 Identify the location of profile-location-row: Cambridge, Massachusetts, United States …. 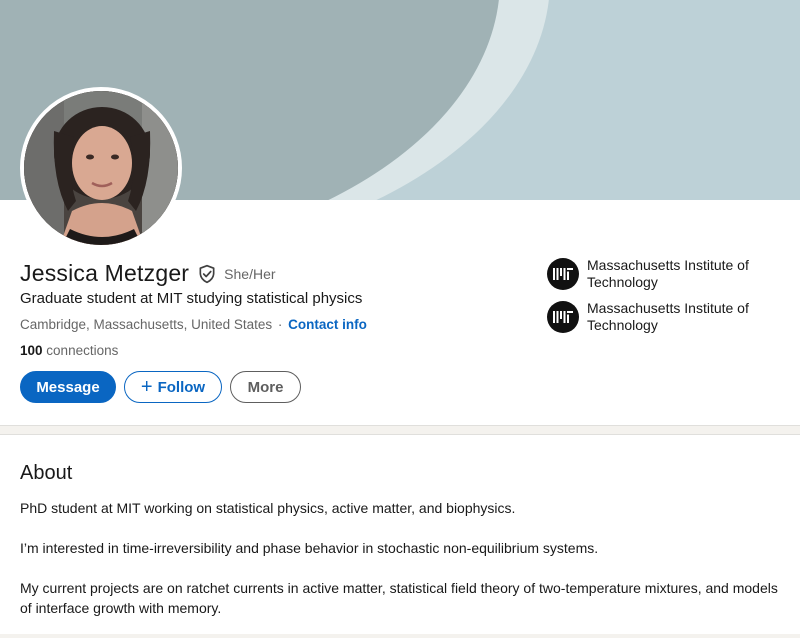
(193, 324).